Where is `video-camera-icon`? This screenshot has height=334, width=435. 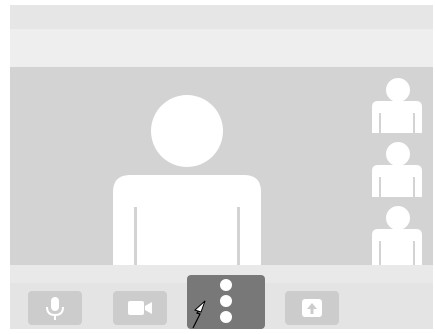
video-camera-icon is located at coordinates (140, 308).